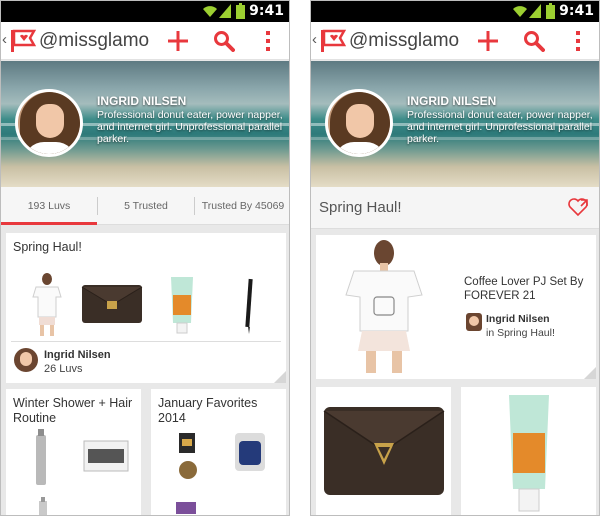 The width and height of the screenshot is (600, 516). I want to click on product-card-sunscreen, so click(528, 451).